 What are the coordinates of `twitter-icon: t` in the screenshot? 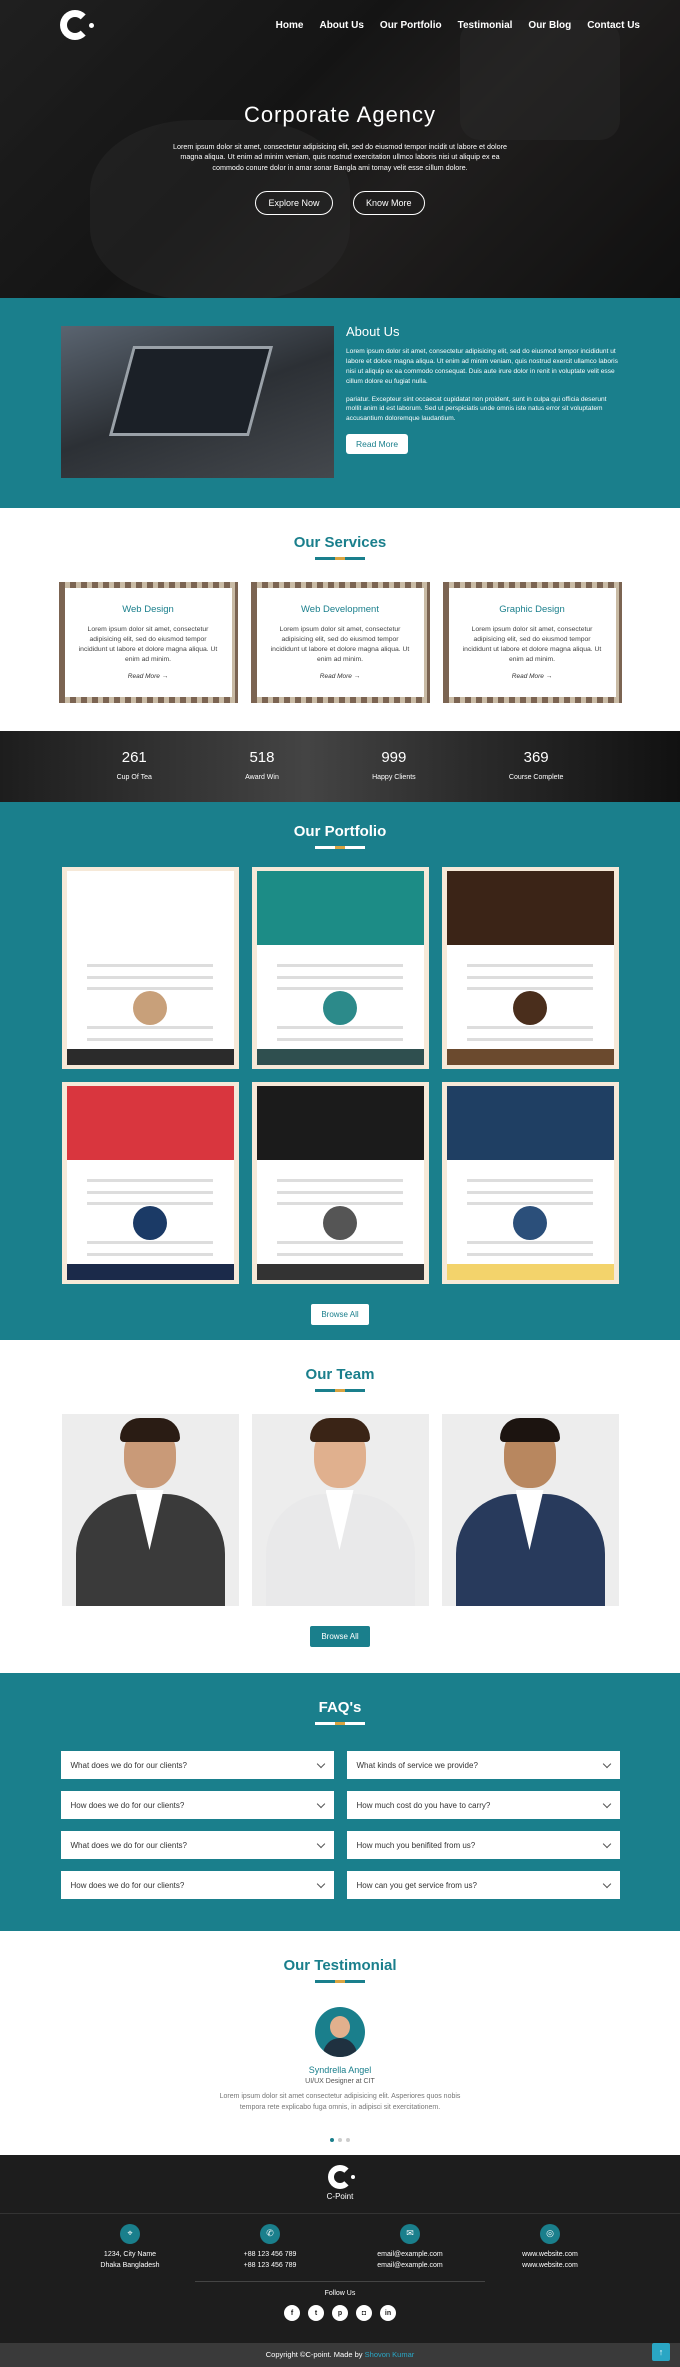 It's located at (316, 2313).